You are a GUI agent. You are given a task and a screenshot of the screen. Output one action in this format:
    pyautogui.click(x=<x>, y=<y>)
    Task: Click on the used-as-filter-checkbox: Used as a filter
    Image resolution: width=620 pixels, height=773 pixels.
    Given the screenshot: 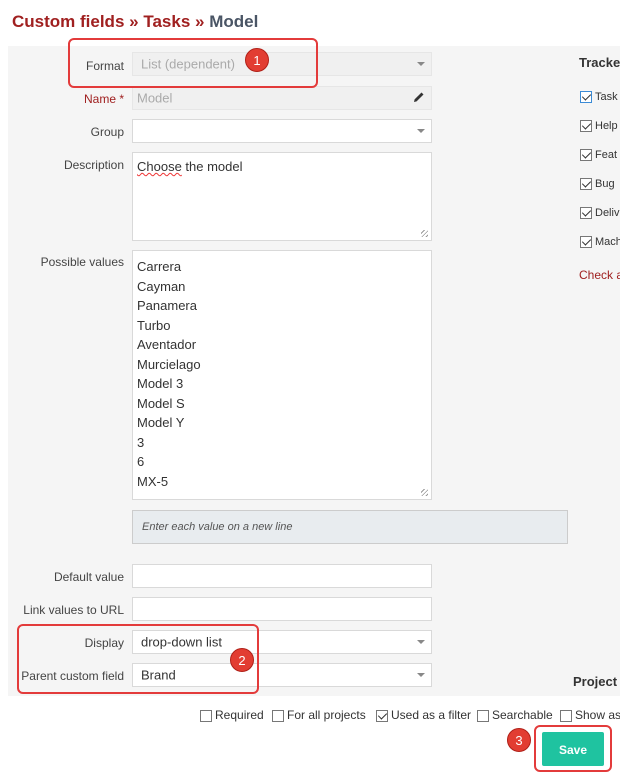 What is the action you would take?
    pyautogui.click(x=423, y=715)
    